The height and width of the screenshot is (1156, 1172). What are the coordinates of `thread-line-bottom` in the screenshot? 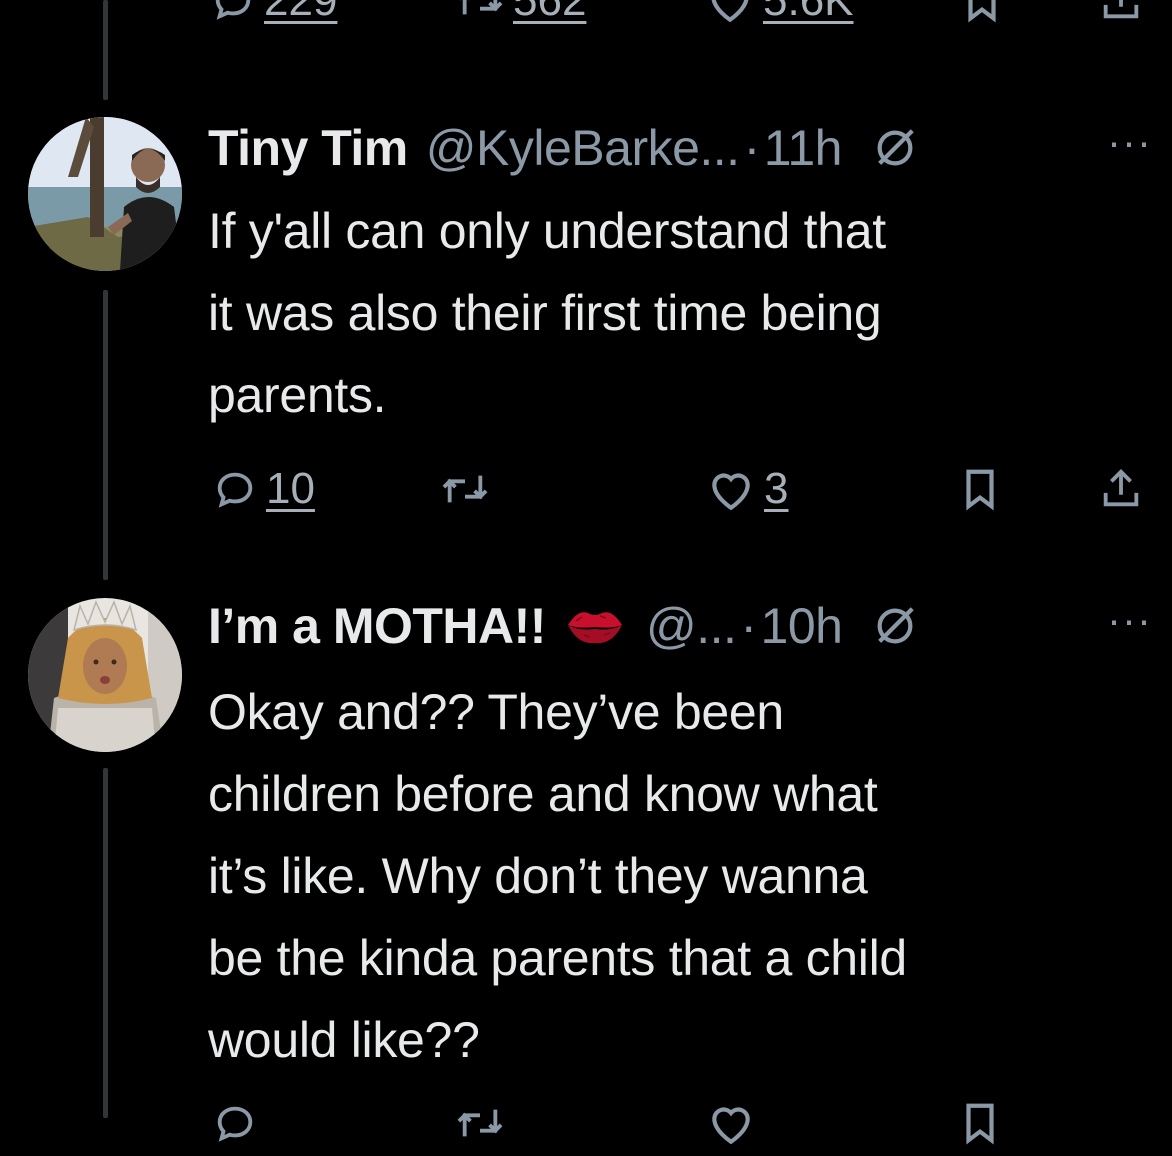 It's located at (105, 943).